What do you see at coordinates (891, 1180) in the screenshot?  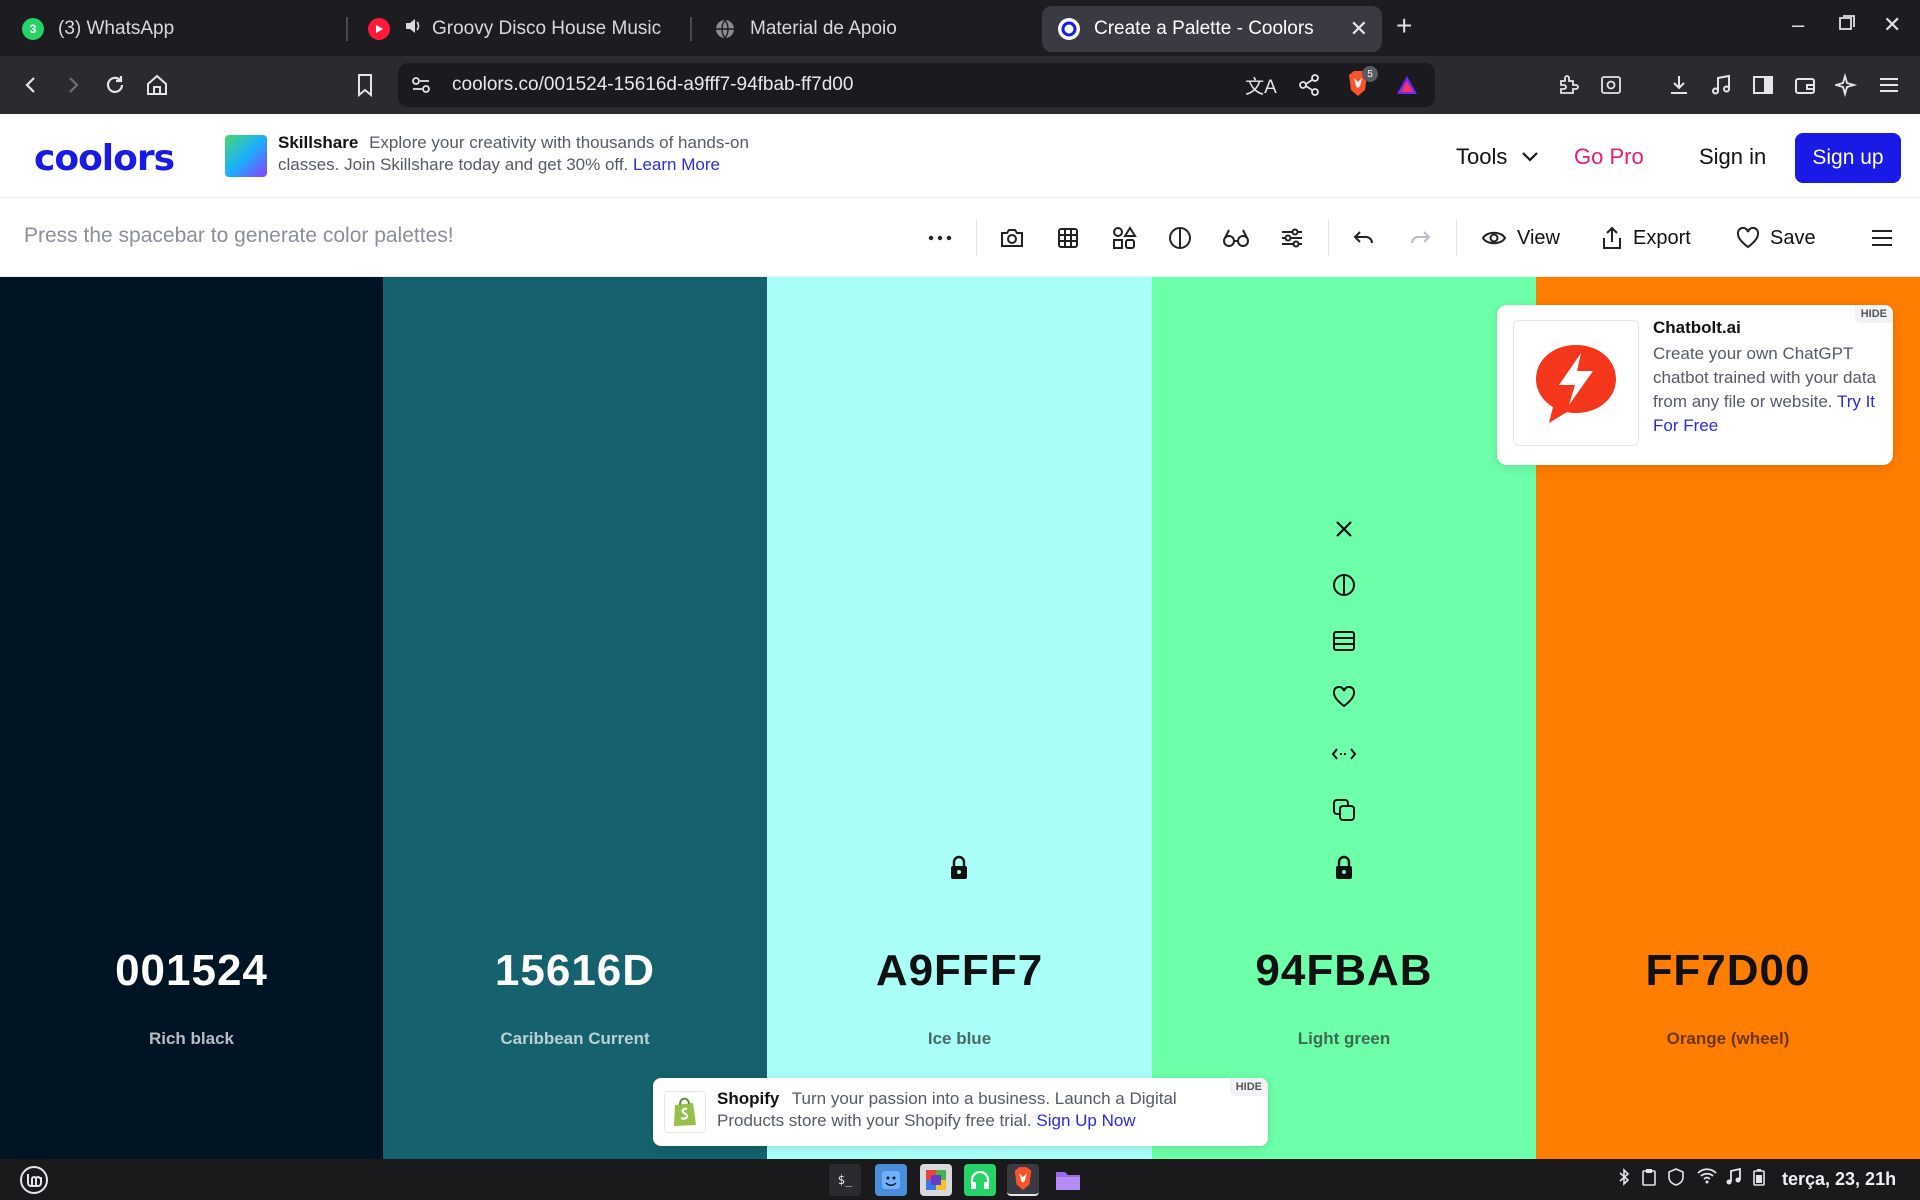 I see `finder-app-icon` at bounding box center [891, 1180].